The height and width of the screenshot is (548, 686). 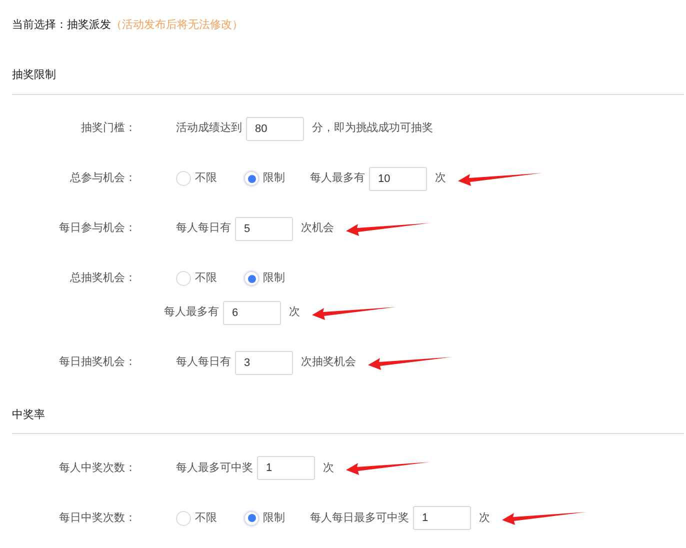 I want to click on field-label: 总抽奖机会：, so click(x=103, y=278).